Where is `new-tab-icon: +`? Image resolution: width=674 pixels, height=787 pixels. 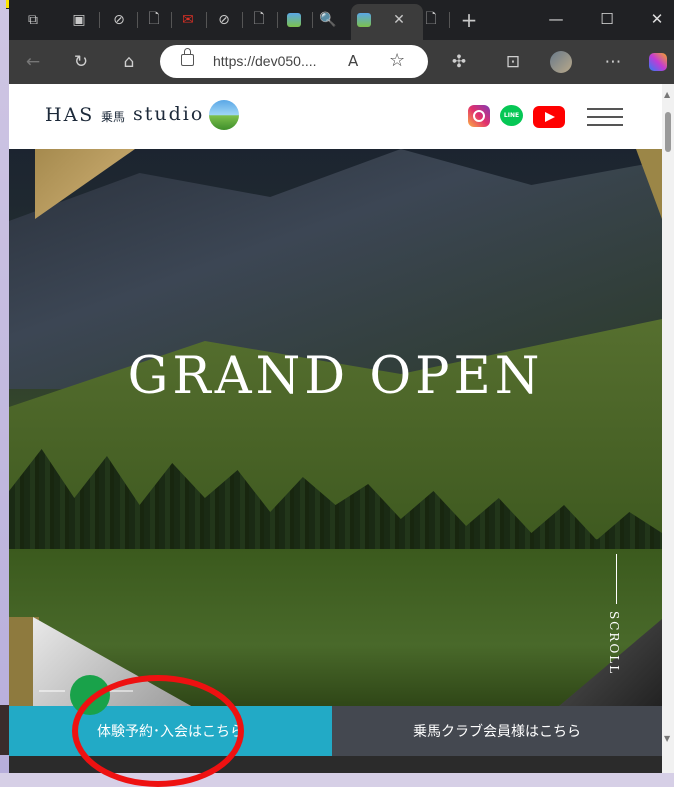
new-tab-icon: + is located at coordinates (469, 20).